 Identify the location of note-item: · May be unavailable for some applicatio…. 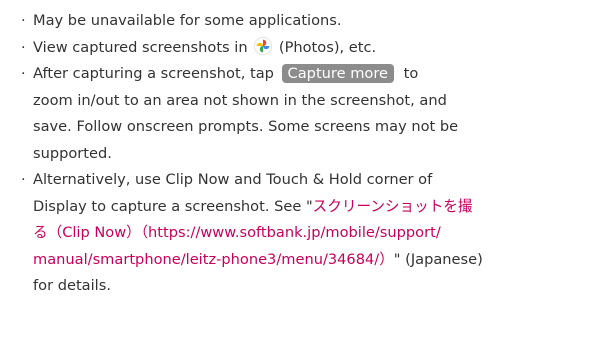
(312, 21).